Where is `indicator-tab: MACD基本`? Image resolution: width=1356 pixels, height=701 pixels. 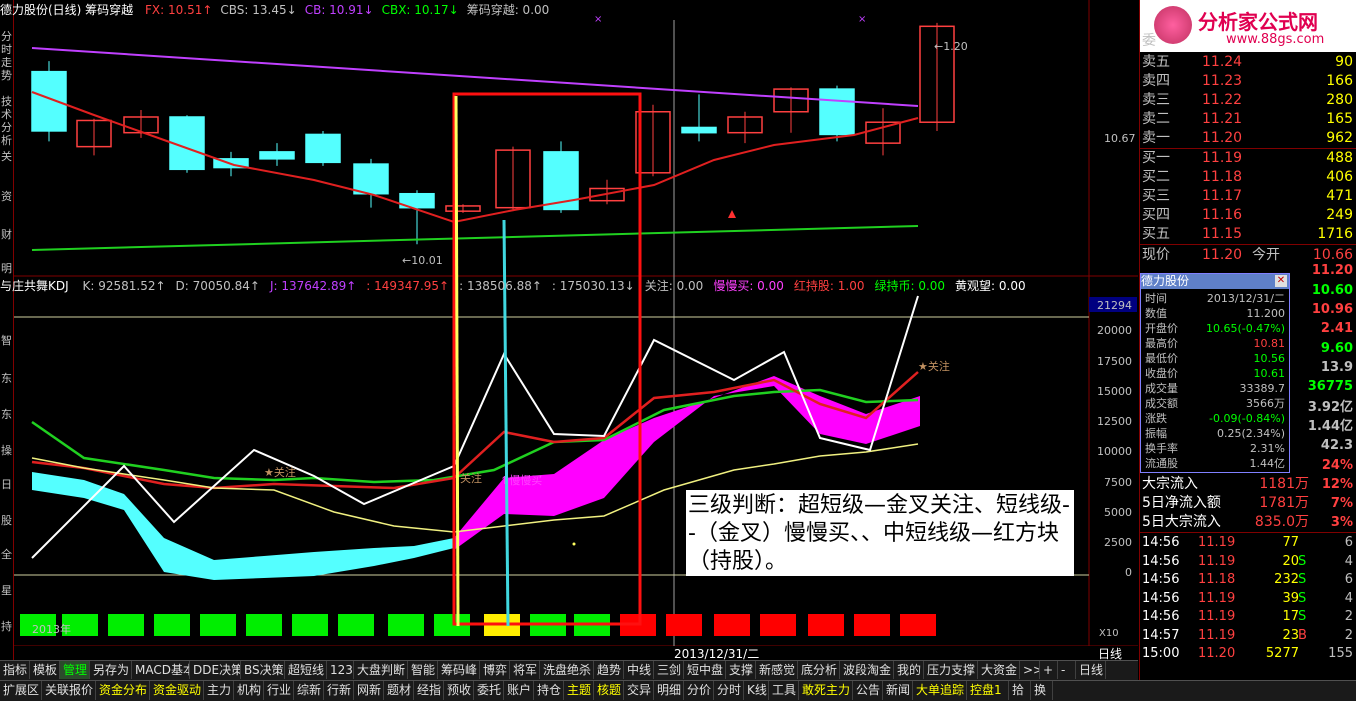
indicator-tab: MACD基本 is located at coordinates (161, 670).